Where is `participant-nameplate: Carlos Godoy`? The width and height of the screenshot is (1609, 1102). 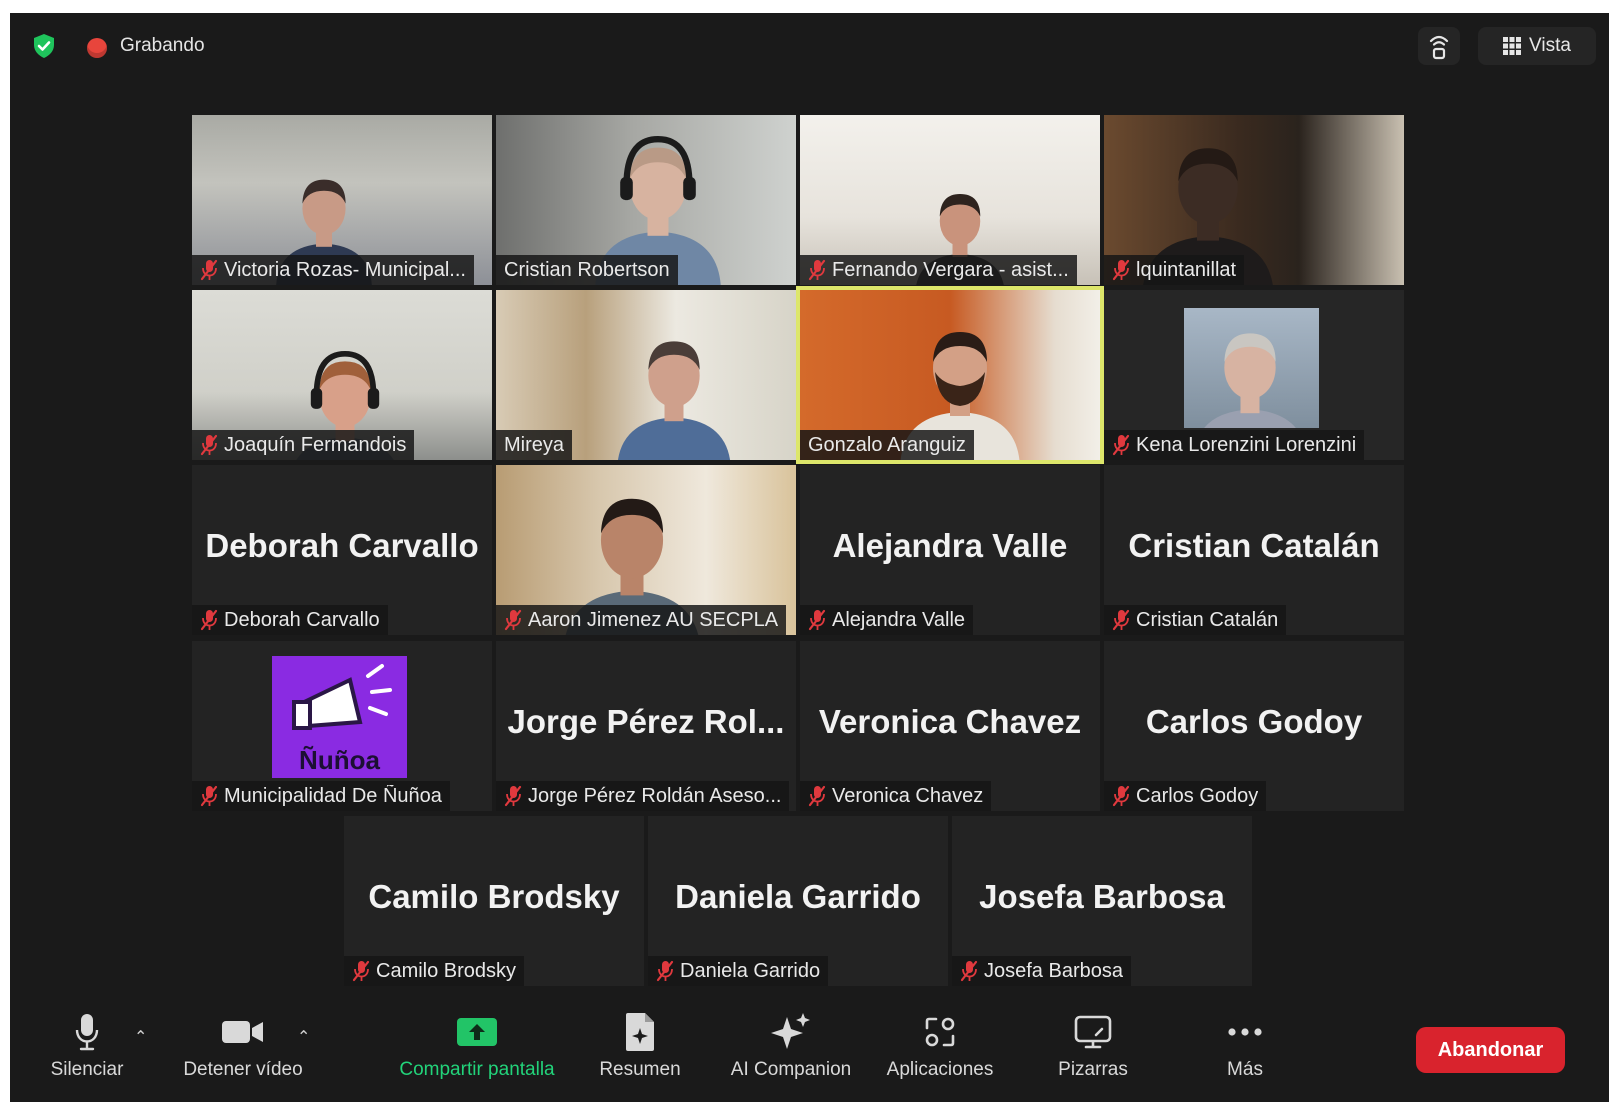 participant-nameplate: Carlos Godoy is located at coordinates (1185, 796).